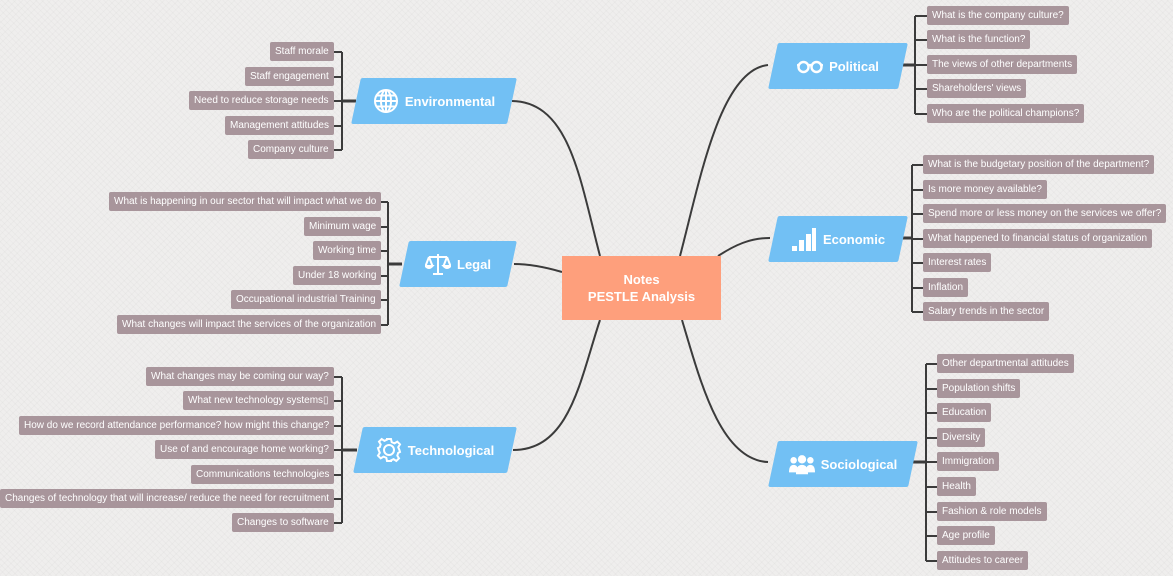 The height and width of the screenshot is (576, 1173). I want to click on connector-technological, so click(556, 385).